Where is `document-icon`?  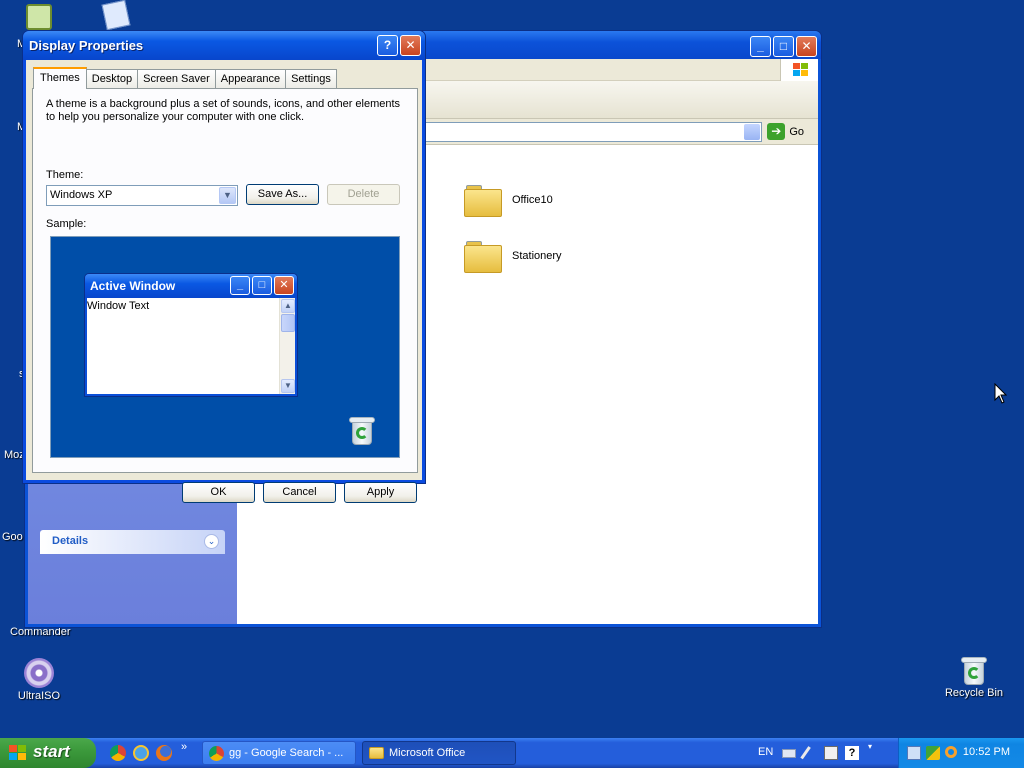
document-icon is located at coordinates (116, 15).